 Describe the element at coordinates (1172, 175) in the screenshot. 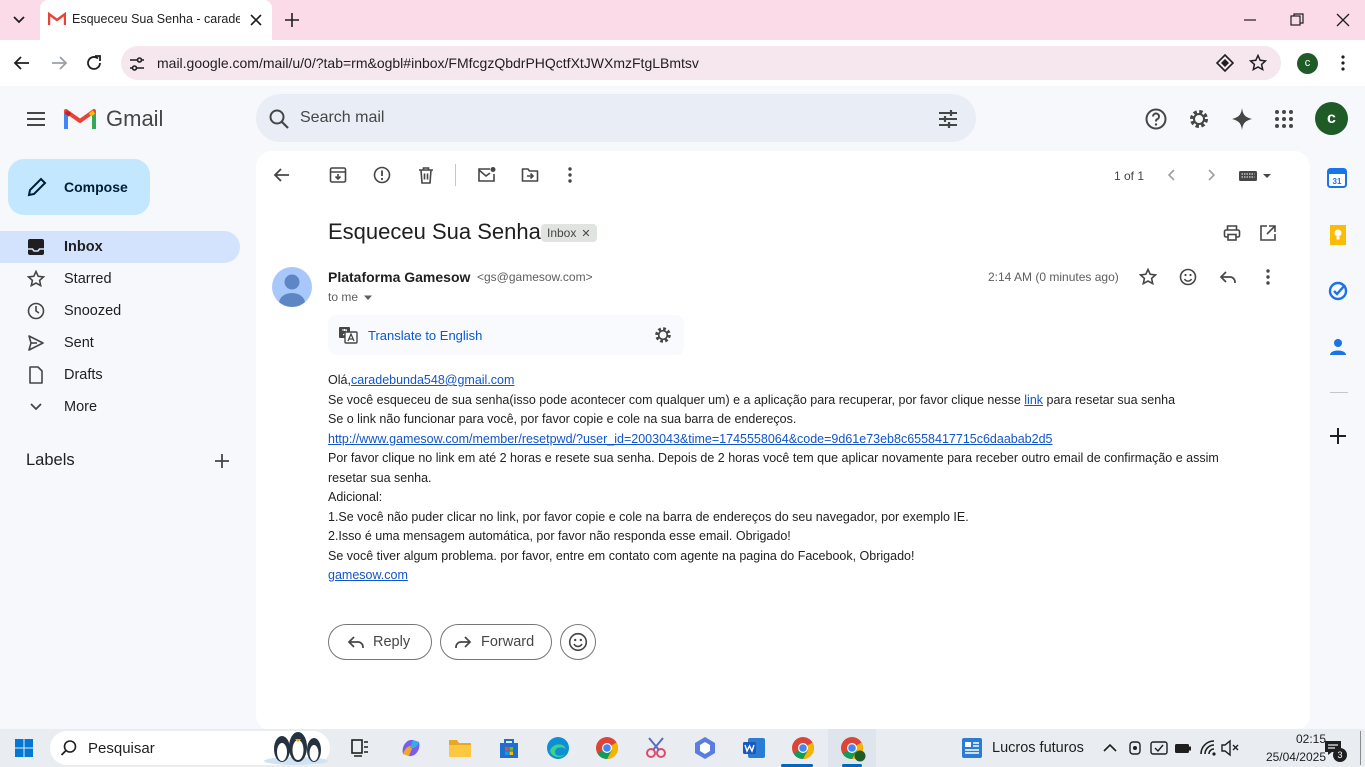

I see `newer-chevron-icon` at that location.